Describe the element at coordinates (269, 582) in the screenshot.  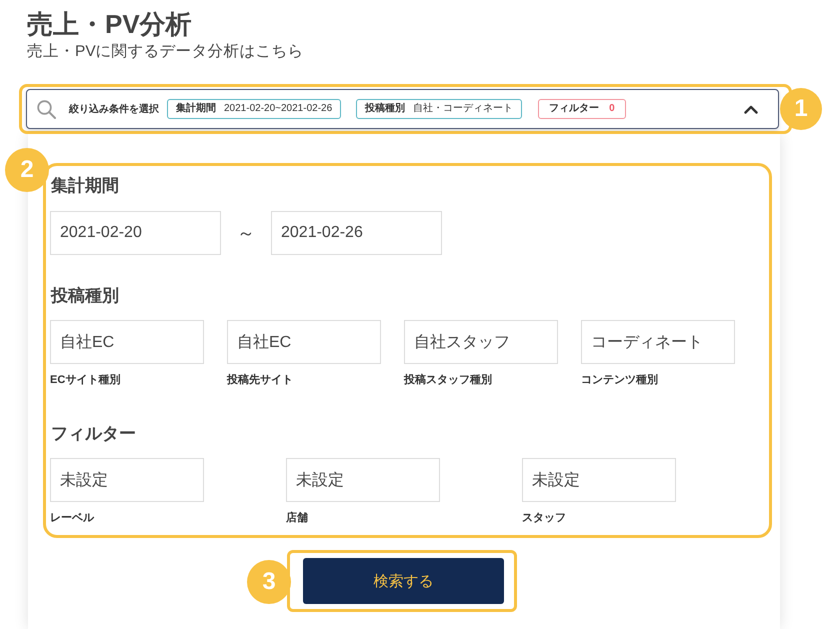
I see `callout-badge: 3` at that location.